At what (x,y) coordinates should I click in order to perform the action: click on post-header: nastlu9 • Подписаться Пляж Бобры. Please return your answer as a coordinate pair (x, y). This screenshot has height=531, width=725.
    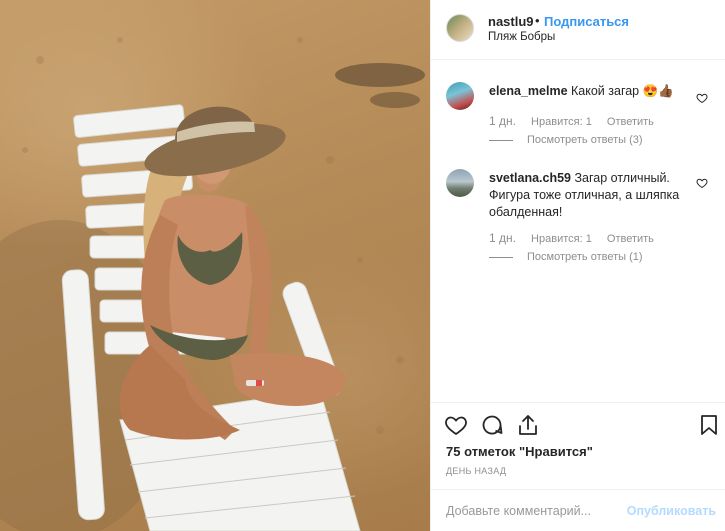
    Looking at the image, I should click on (578, 30).